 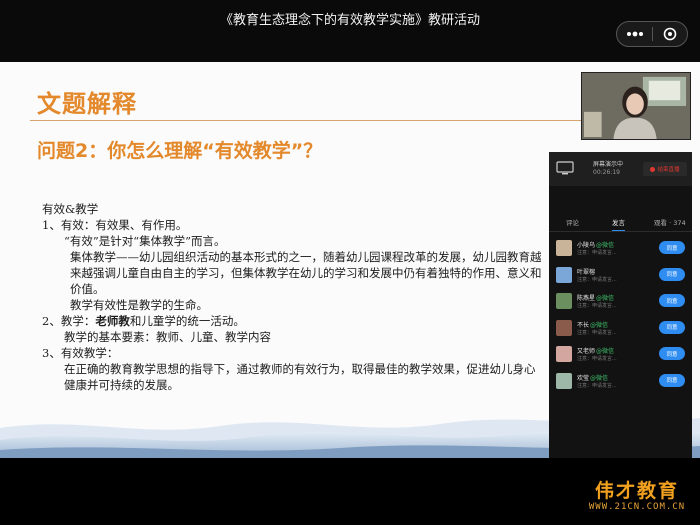 What do you see at coordinates (670, 34) in the screenshot?
I see `close-circle-icon` at bounding box center [670, 34].